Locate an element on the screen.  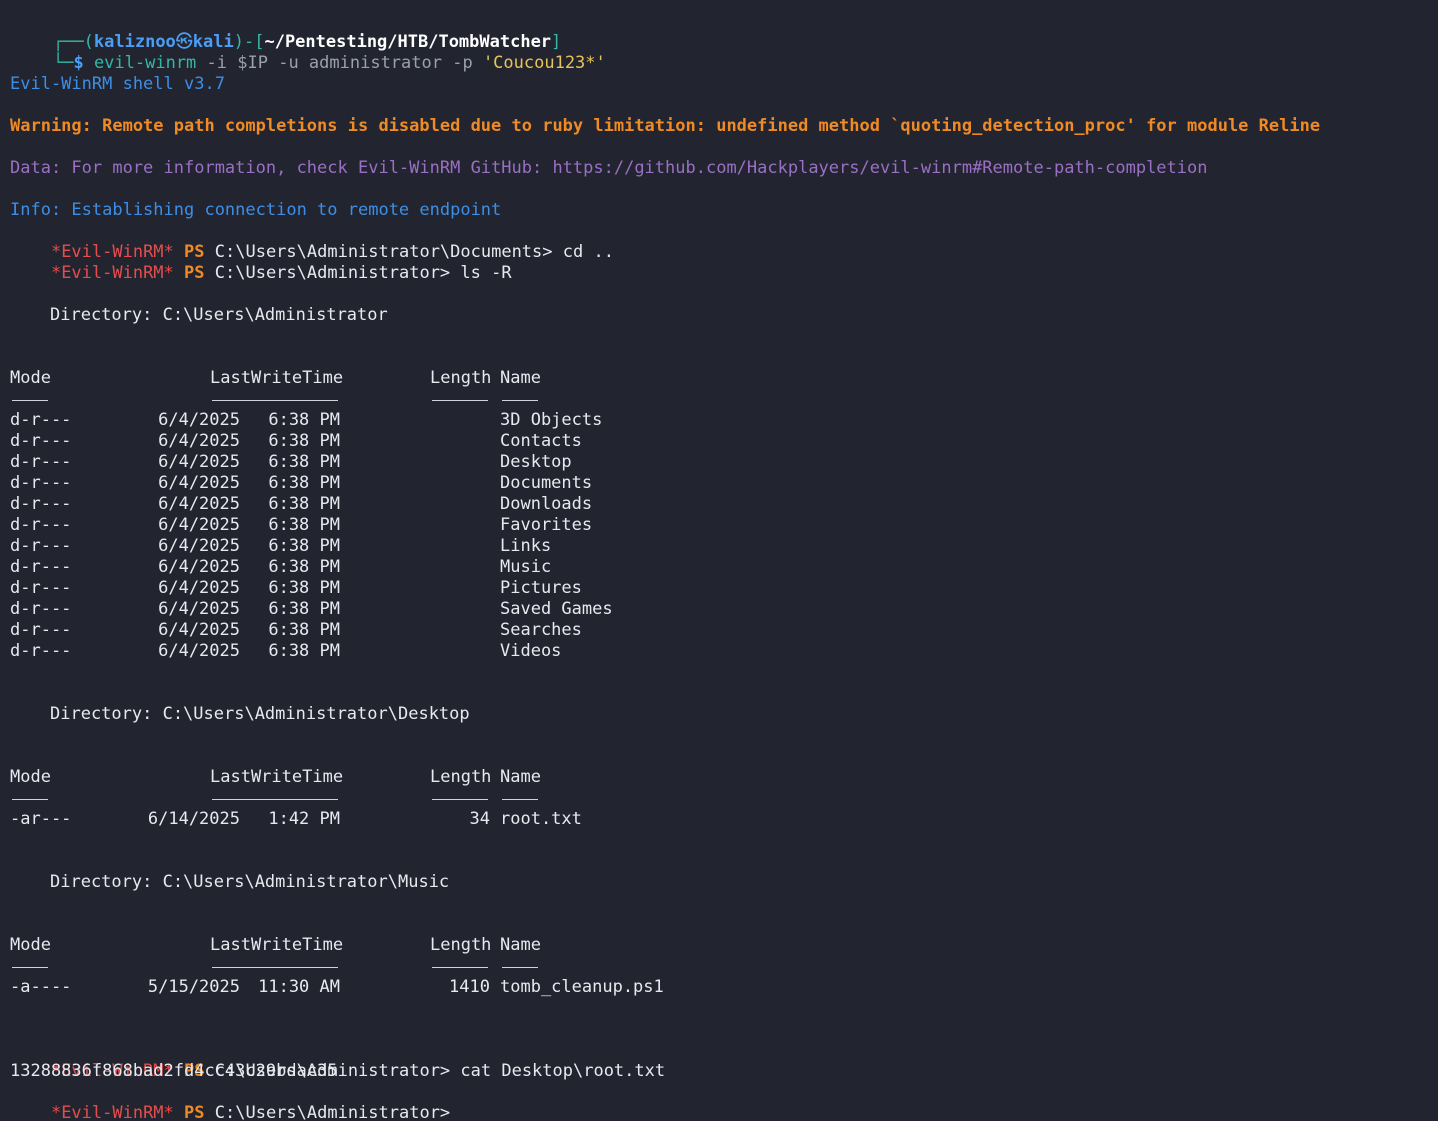
table-row: d-r--- 6/4/2025 6:38 PM Searches is located at coordinates (719, 630).